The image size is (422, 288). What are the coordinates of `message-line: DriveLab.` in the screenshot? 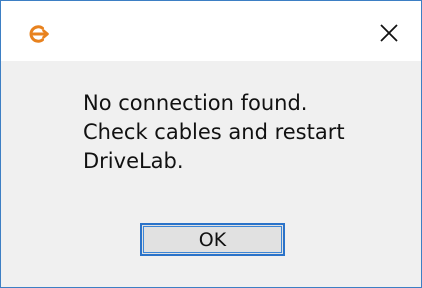 It's located at (133, 161).